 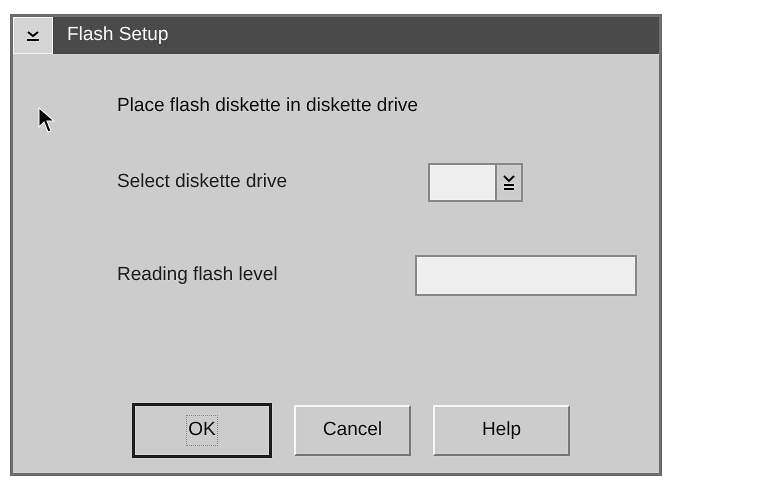 I want to click on dropdown-button, so click(x=508, y=182).